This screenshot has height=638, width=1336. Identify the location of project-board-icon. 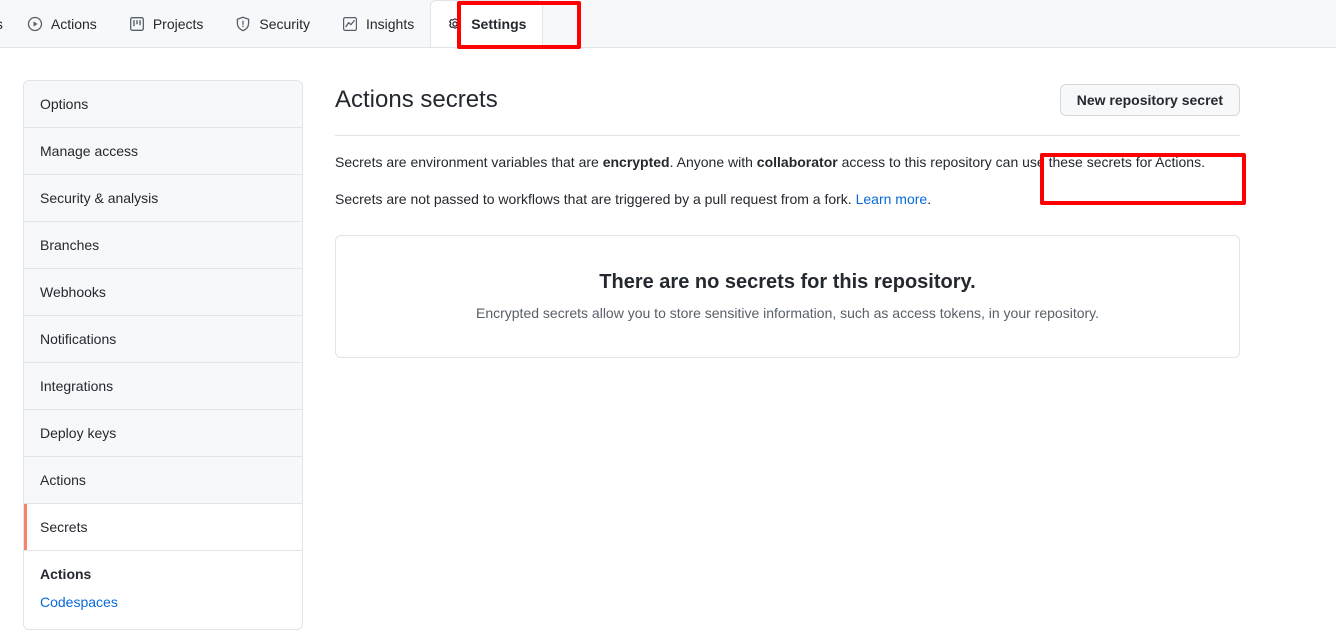
(137, 24).